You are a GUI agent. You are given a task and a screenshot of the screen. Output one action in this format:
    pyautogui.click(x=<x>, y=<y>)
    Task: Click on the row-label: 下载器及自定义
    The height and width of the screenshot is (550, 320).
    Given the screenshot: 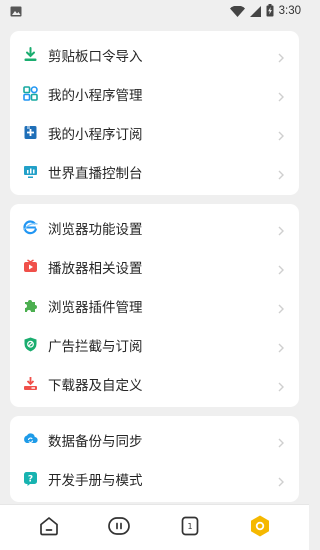 What is the action you would take?
    pyautogui.click(x=95, y=385)
    